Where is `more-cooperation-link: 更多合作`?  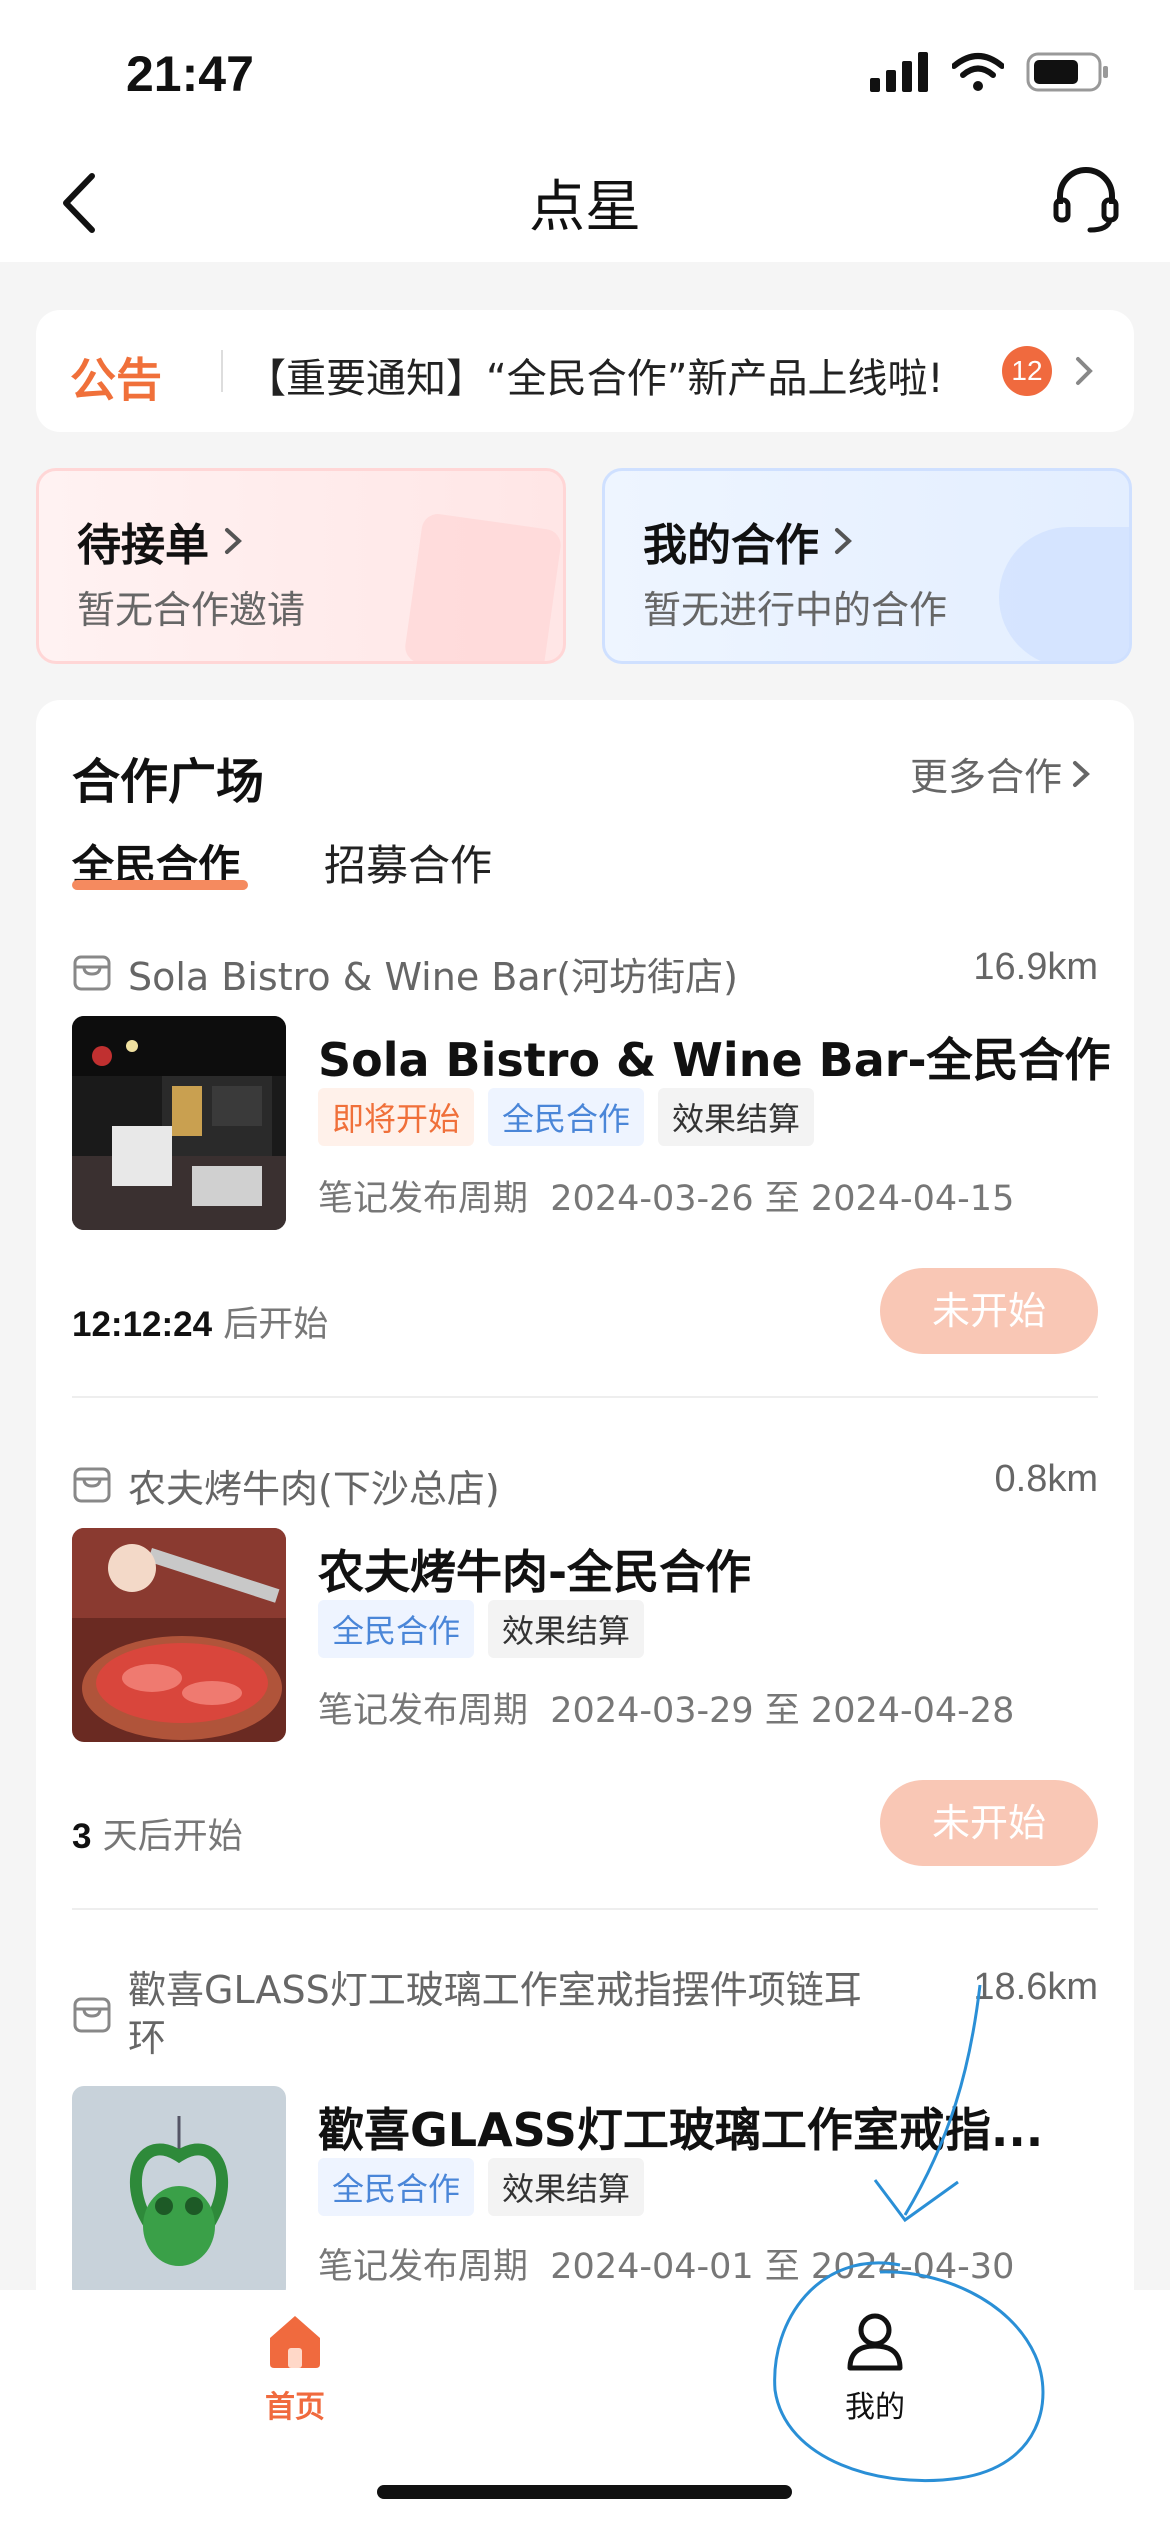 more-cooperation-link: 更多合作 is located at coordinates (1002, 773).